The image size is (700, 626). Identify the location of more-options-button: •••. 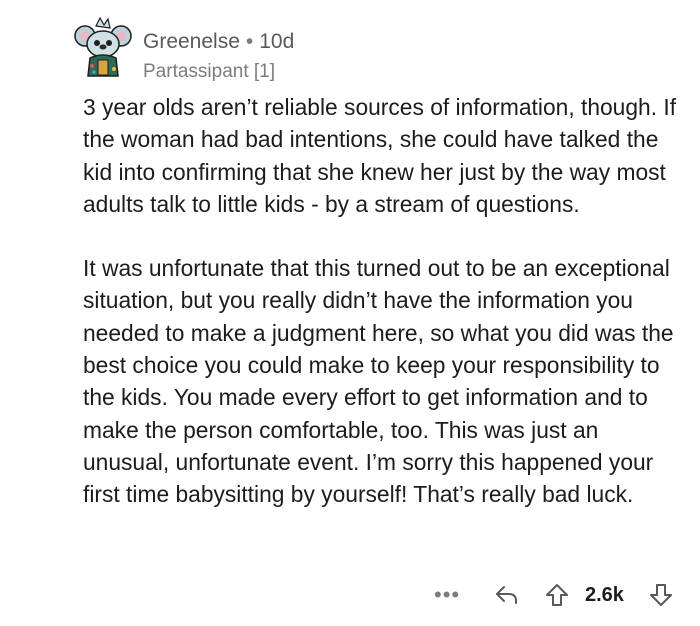
(447, 595).